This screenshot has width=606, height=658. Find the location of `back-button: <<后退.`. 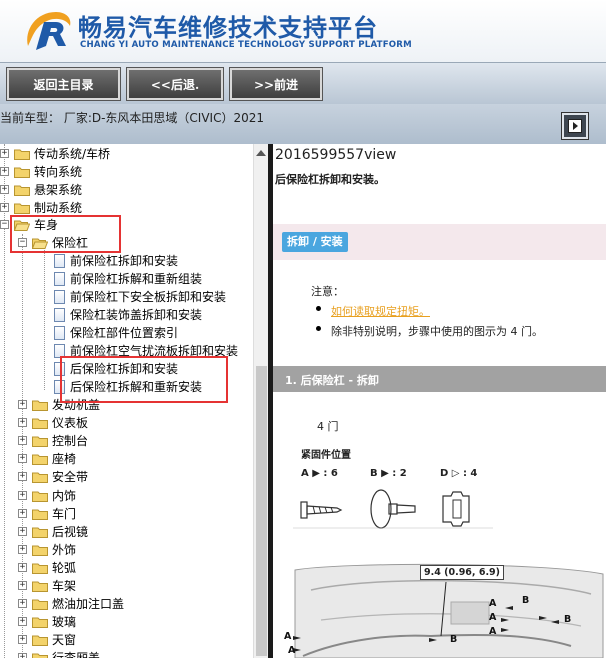

back-button: <<后退. is located at coordinates (175, 84).